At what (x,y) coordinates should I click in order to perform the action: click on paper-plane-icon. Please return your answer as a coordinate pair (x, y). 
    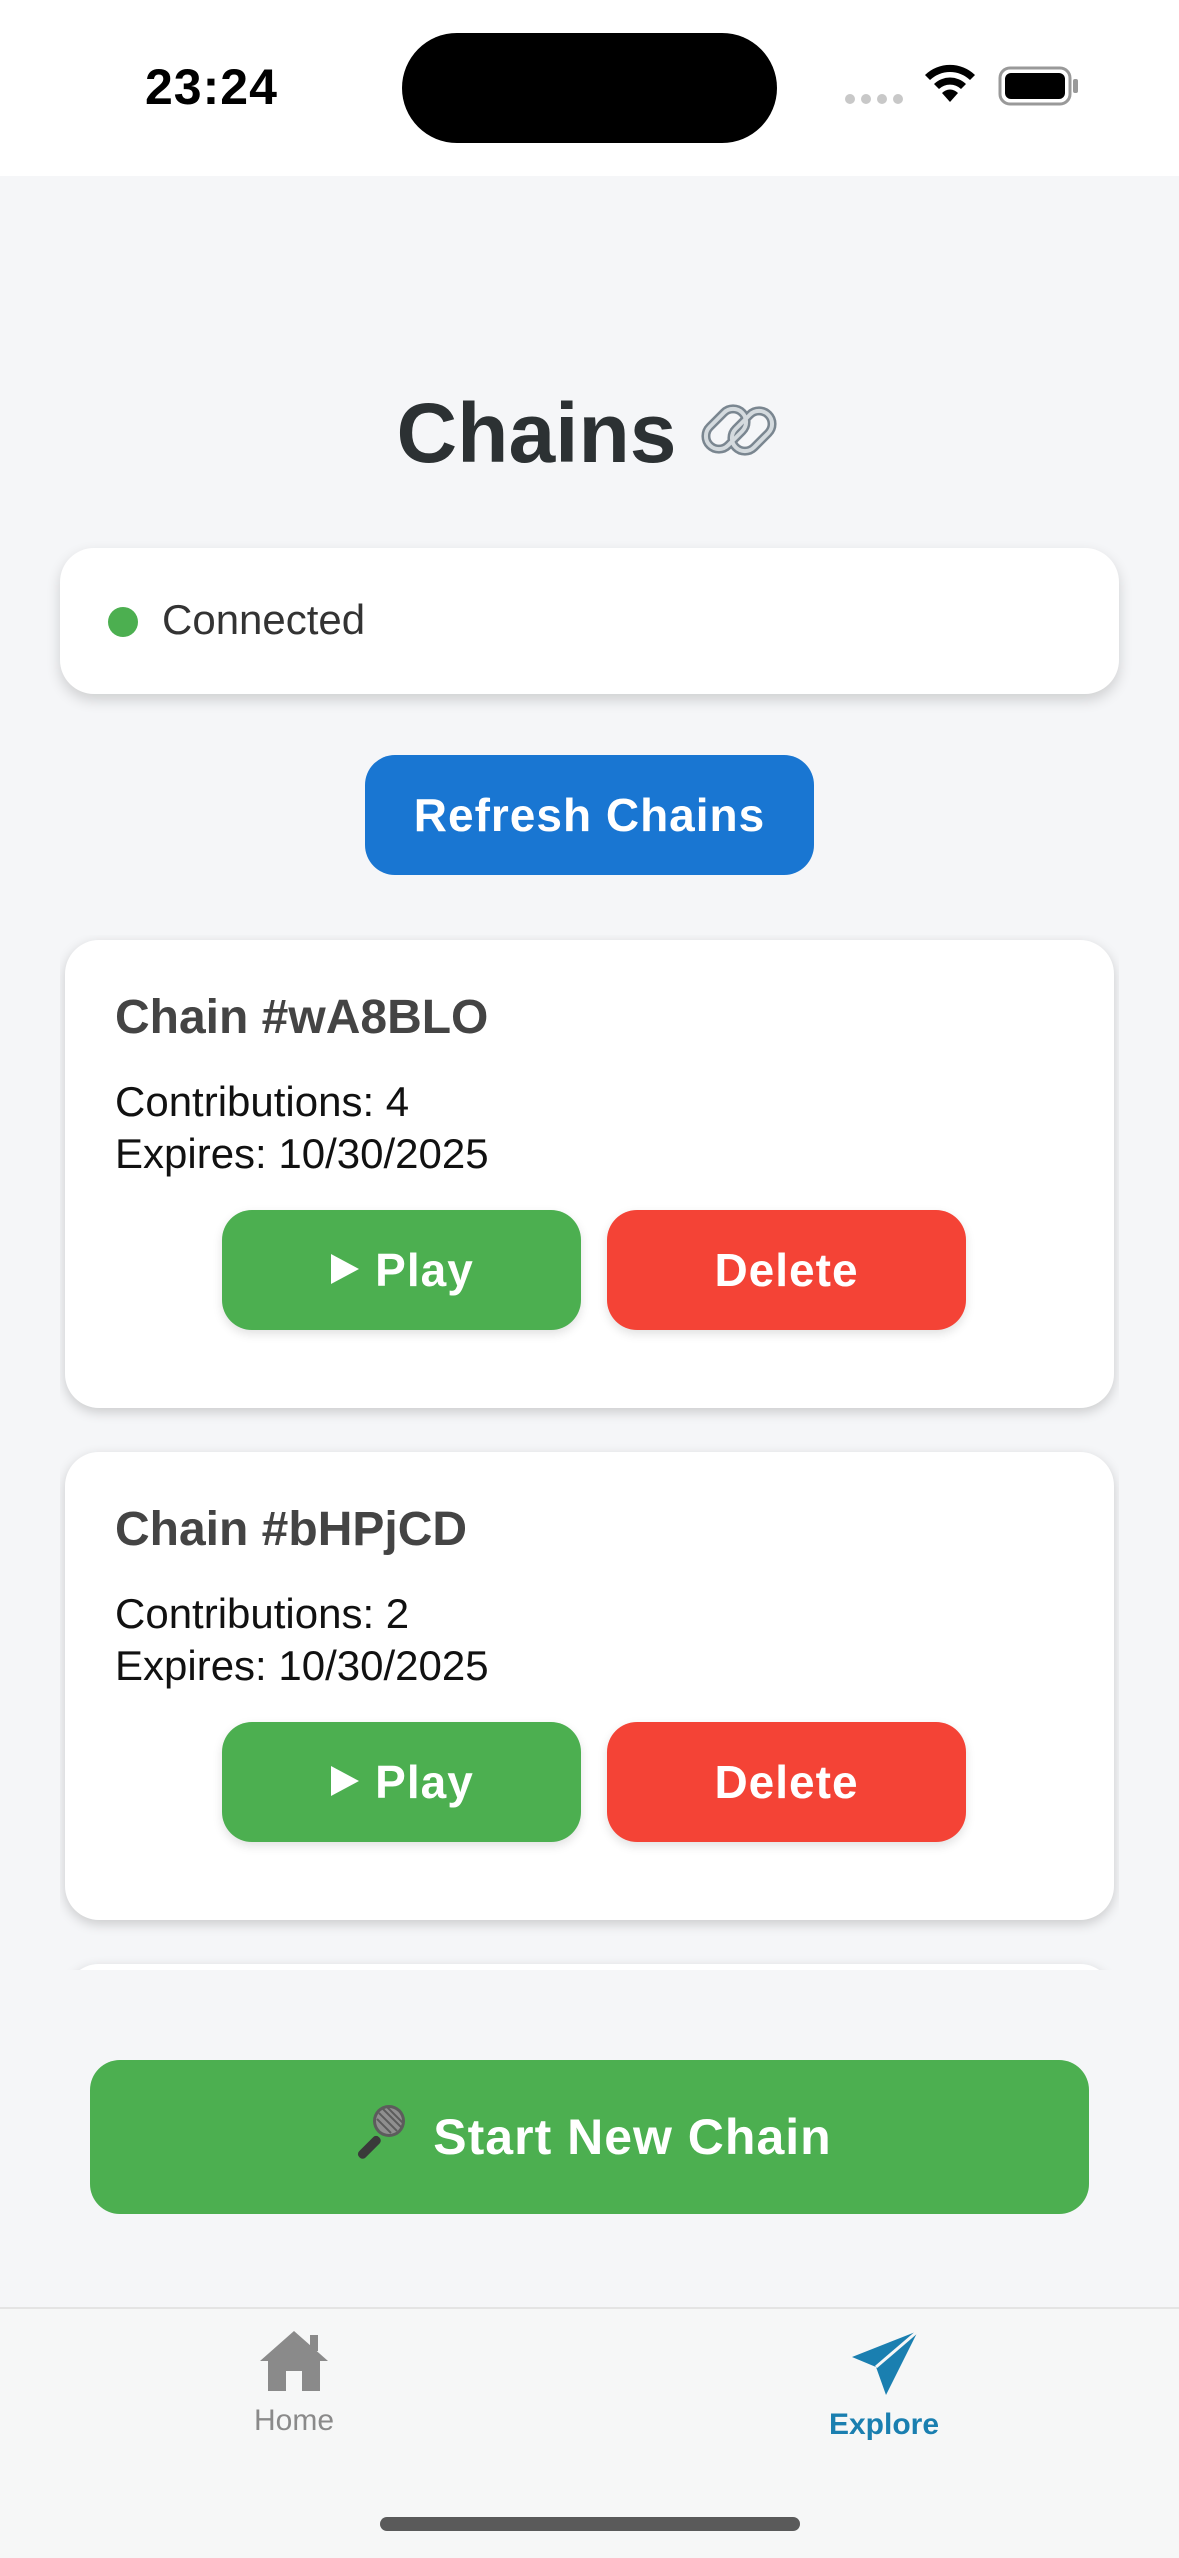
    Looking at the image, I should click on (884, 2366).